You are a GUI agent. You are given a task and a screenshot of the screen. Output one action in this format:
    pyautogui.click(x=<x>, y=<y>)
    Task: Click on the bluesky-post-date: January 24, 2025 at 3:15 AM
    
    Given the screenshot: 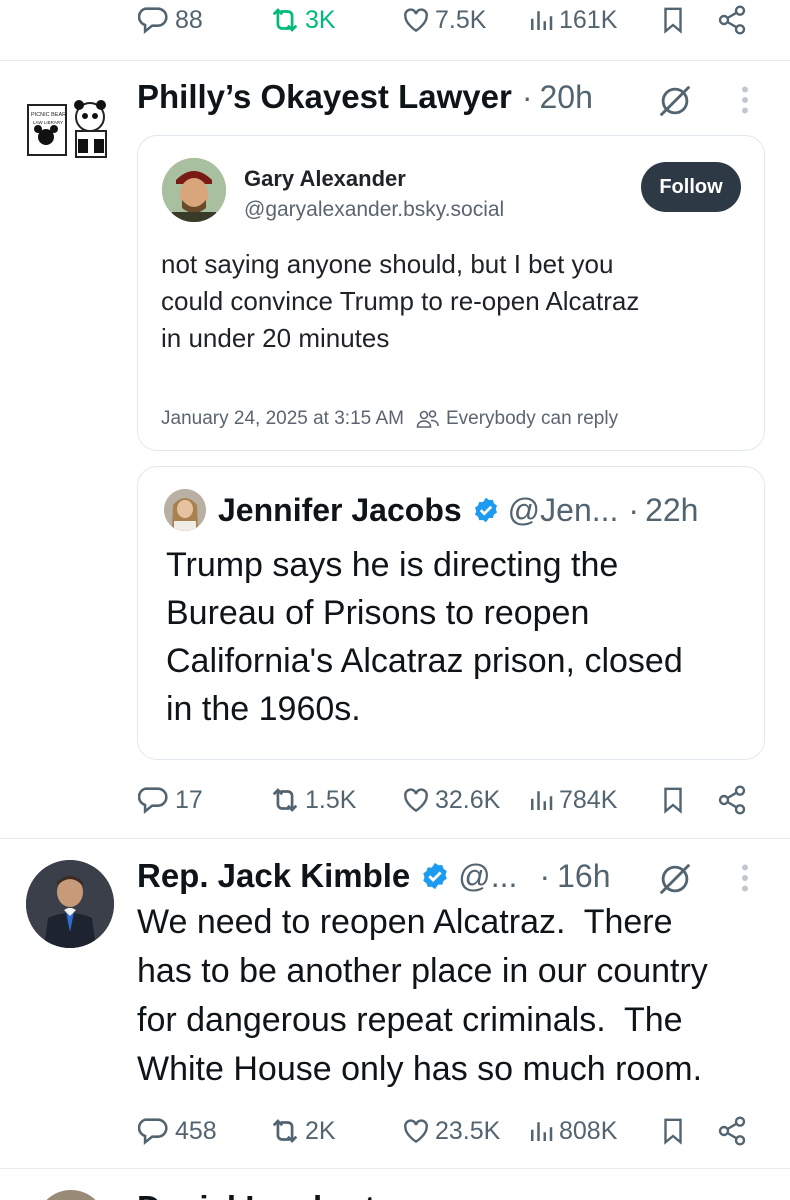 What is the action you would take?
    pyautogui.click(x=282, y=418)
    